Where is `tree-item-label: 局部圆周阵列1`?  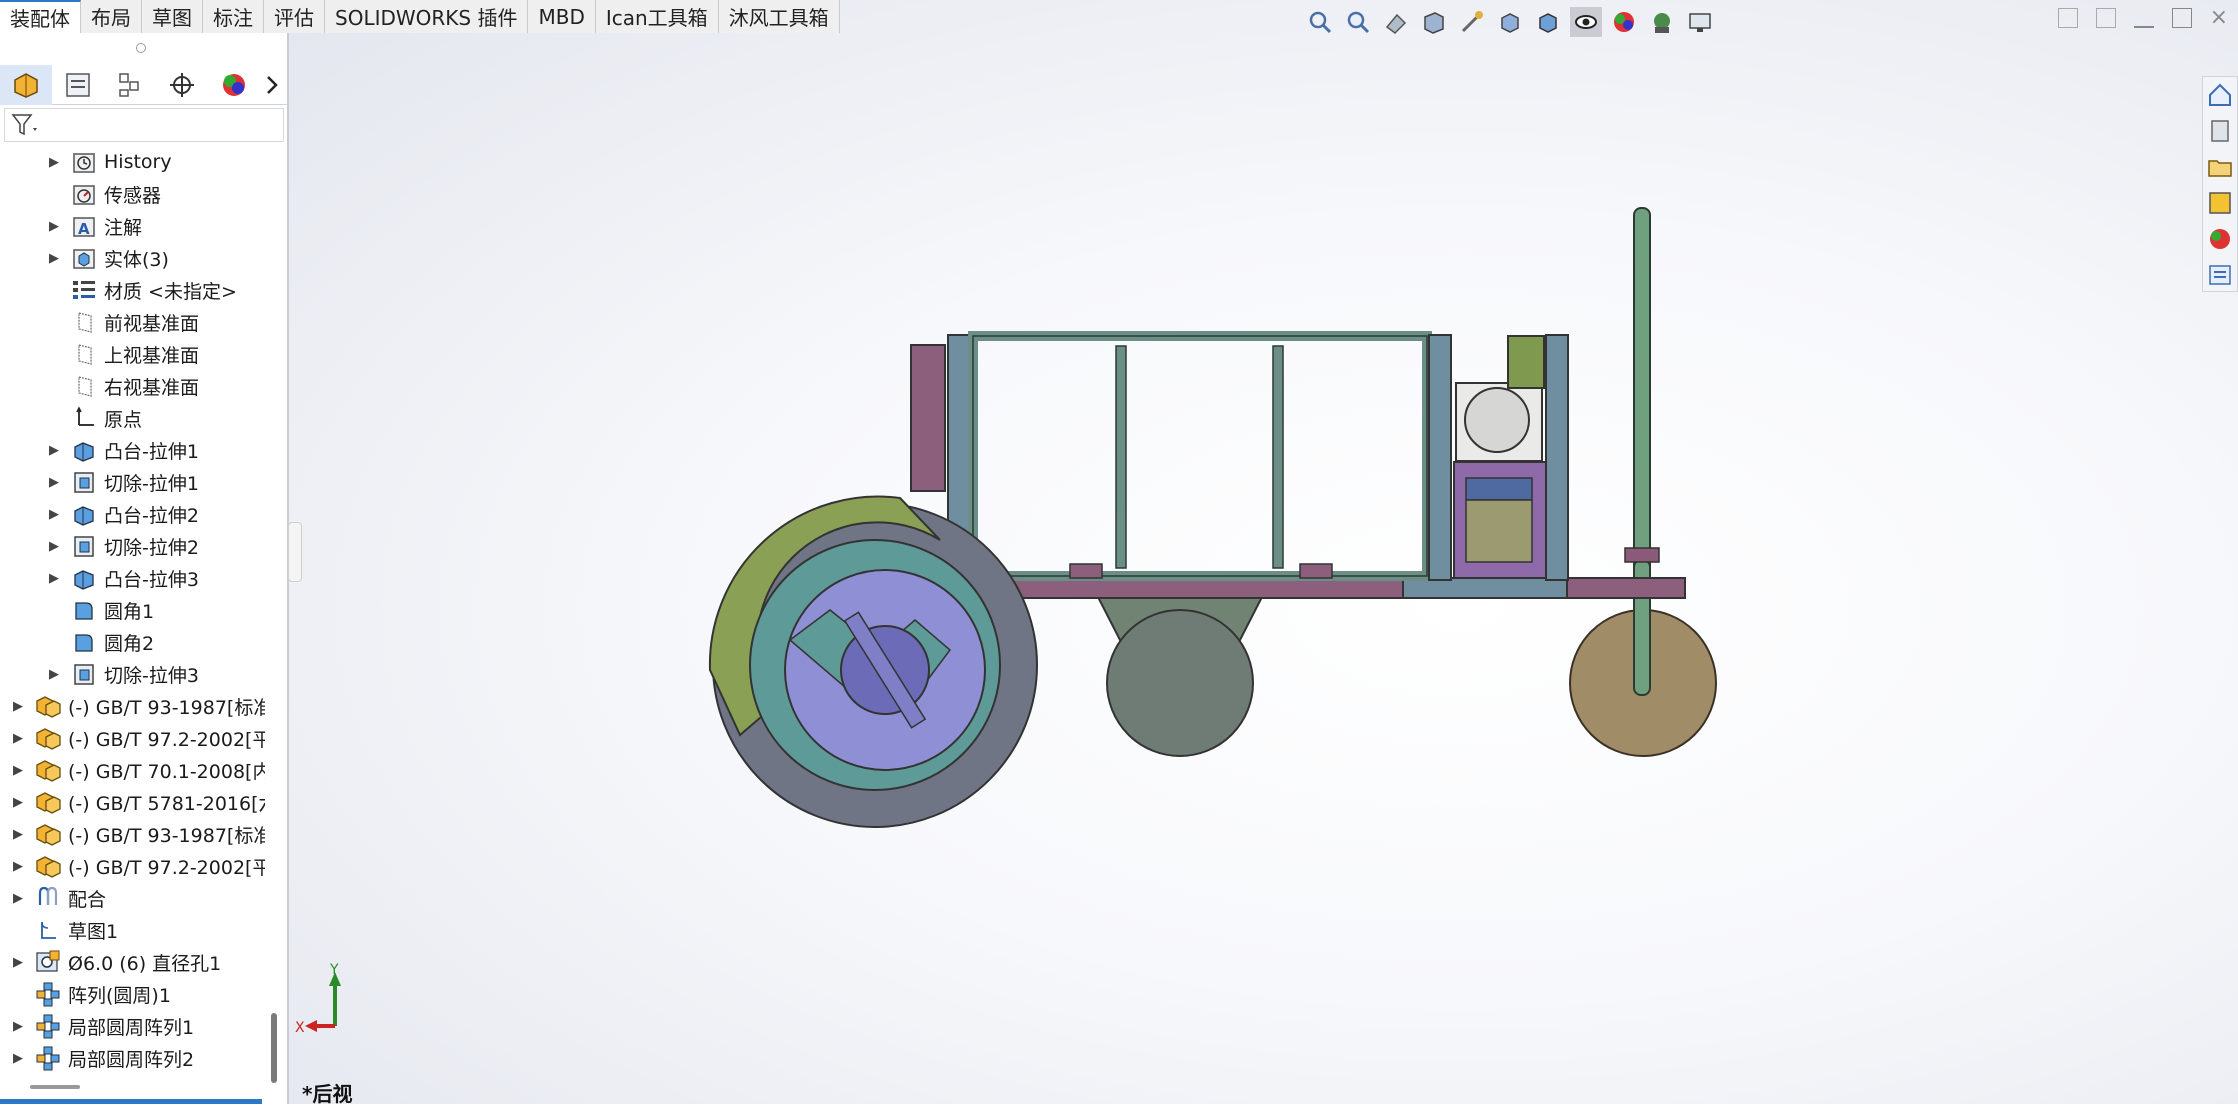
tree-item-label: 局部圆周阵列1 is located at coordinates (131, 1027).